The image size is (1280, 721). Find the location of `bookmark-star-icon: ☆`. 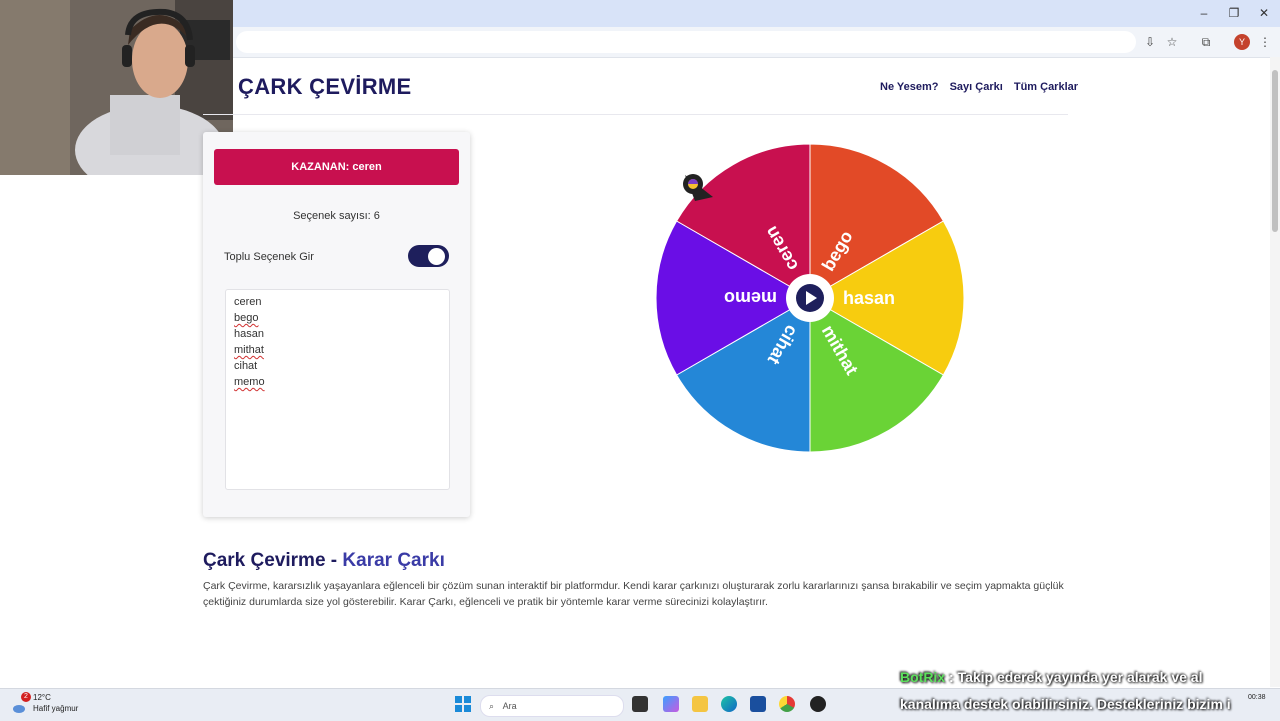

bookmark-star-icon: ☆ is located at coordinates (1172, 42).